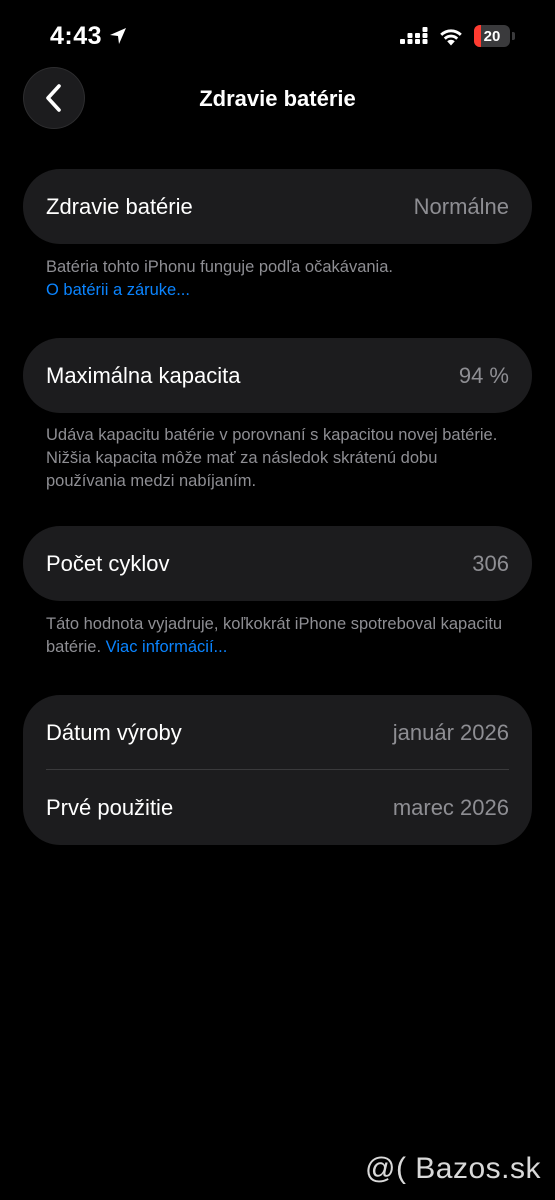 The width and height of the screenshot is (555, 1200). I want to click on battery-health-label: Zdravie batérie, so click(119, 206).